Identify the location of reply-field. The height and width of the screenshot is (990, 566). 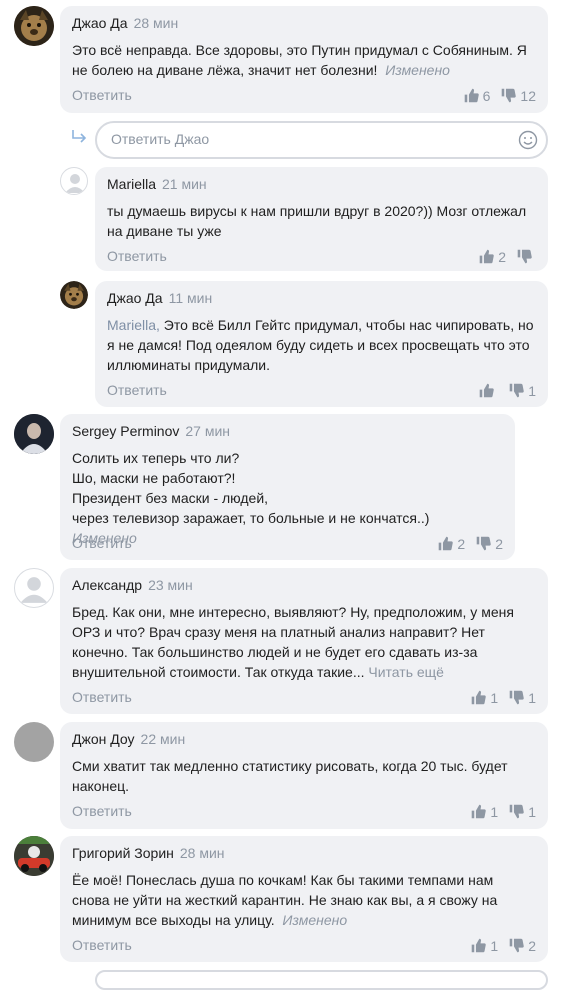
(321, 140).